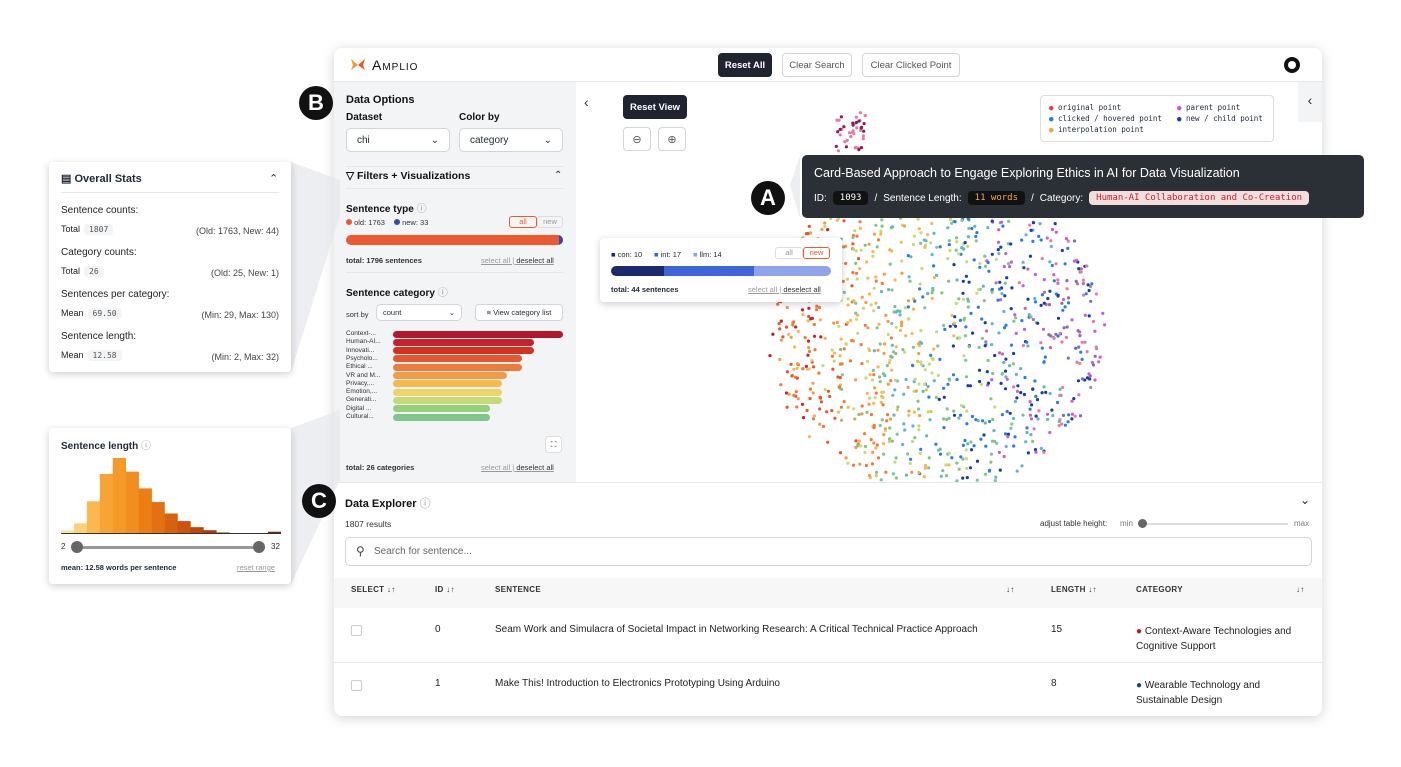  What do you see at coordinates (91, 313) in the screenshot?
I see `spc-mean: Mean 69.50` at bounding box center [91, 313].